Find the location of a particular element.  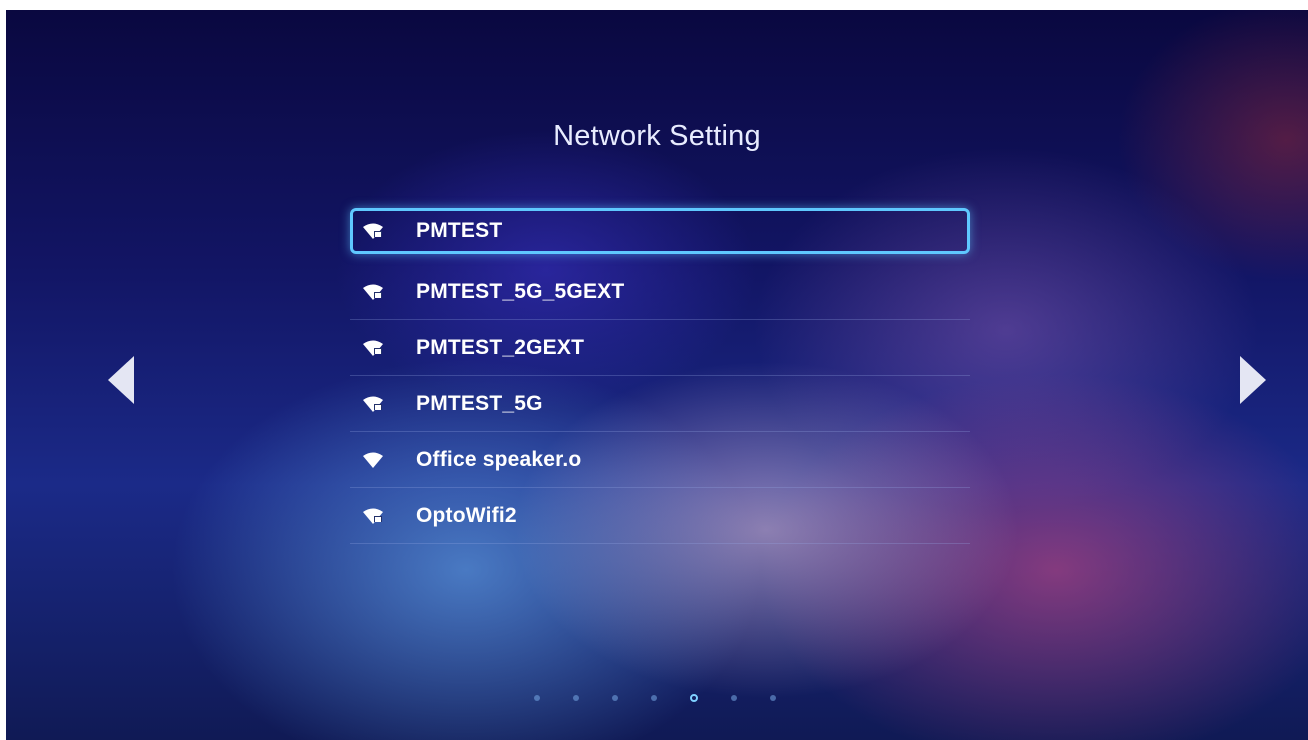

network-item-pmtest-5g: PMTEST_5G is located at coordinates (660, 404).